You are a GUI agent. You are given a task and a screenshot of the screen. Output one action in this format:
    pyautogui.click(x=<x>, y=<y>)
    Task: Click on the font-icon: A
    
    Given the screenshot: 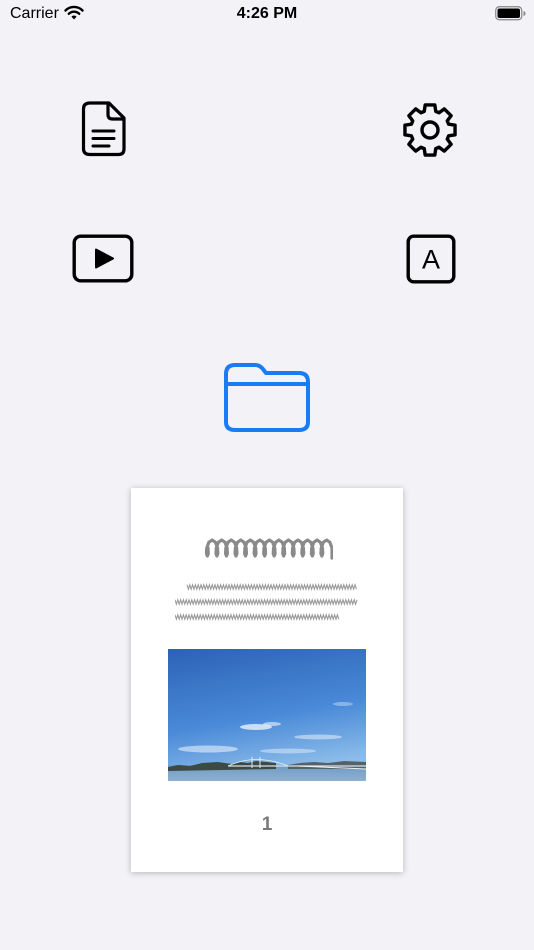 What is the action you would take?
    pyautogui.click(x=431, y=259)
    